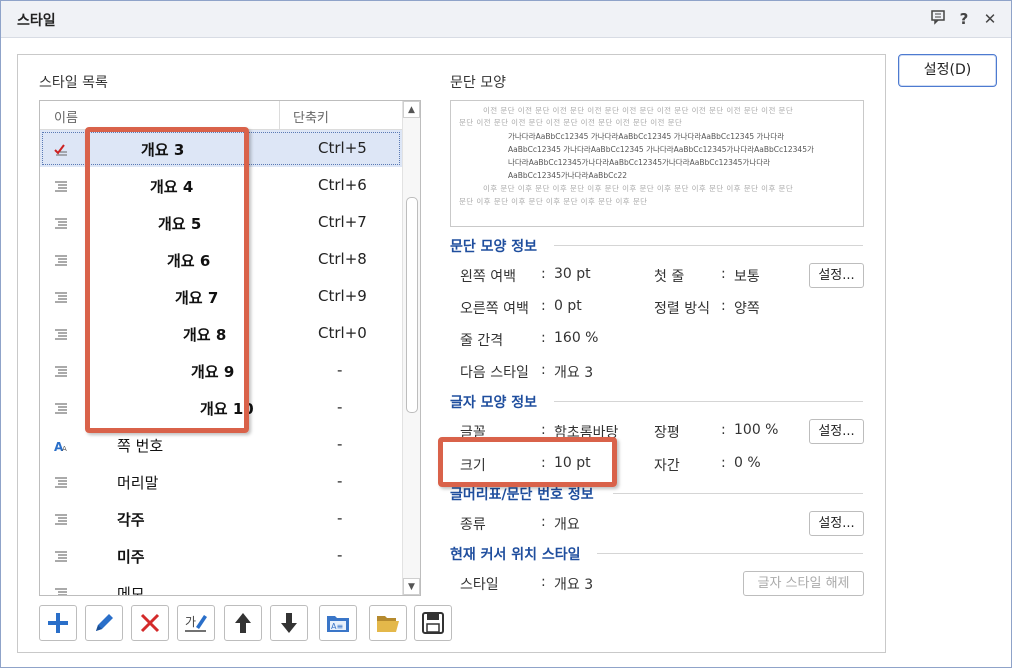 This screenshot has width=1012, height=668. I want to click on list-header: 이름 단축키, so click(221, 115).